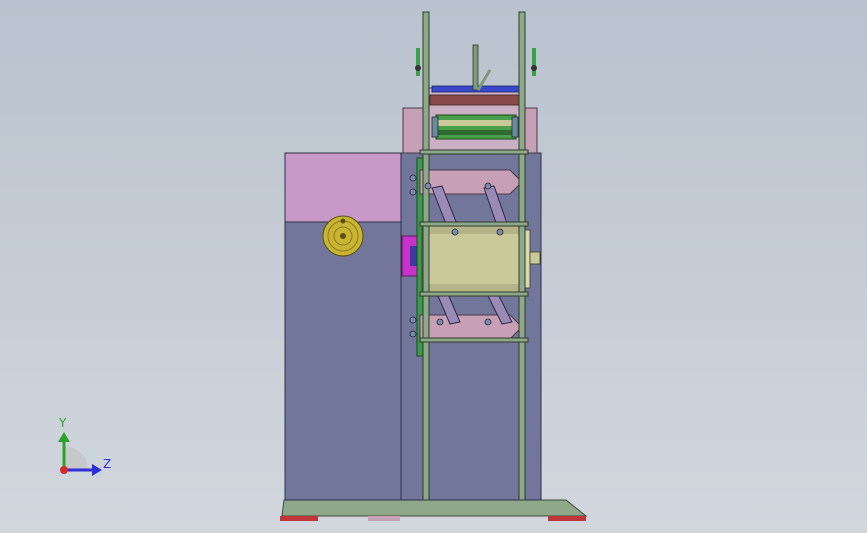 This screenshot has height=533, width=867. What do you see at coordinates (97, 470) in the screenshot?
I see `z-axis-arrow-icon` at bounding box center [97, 470].